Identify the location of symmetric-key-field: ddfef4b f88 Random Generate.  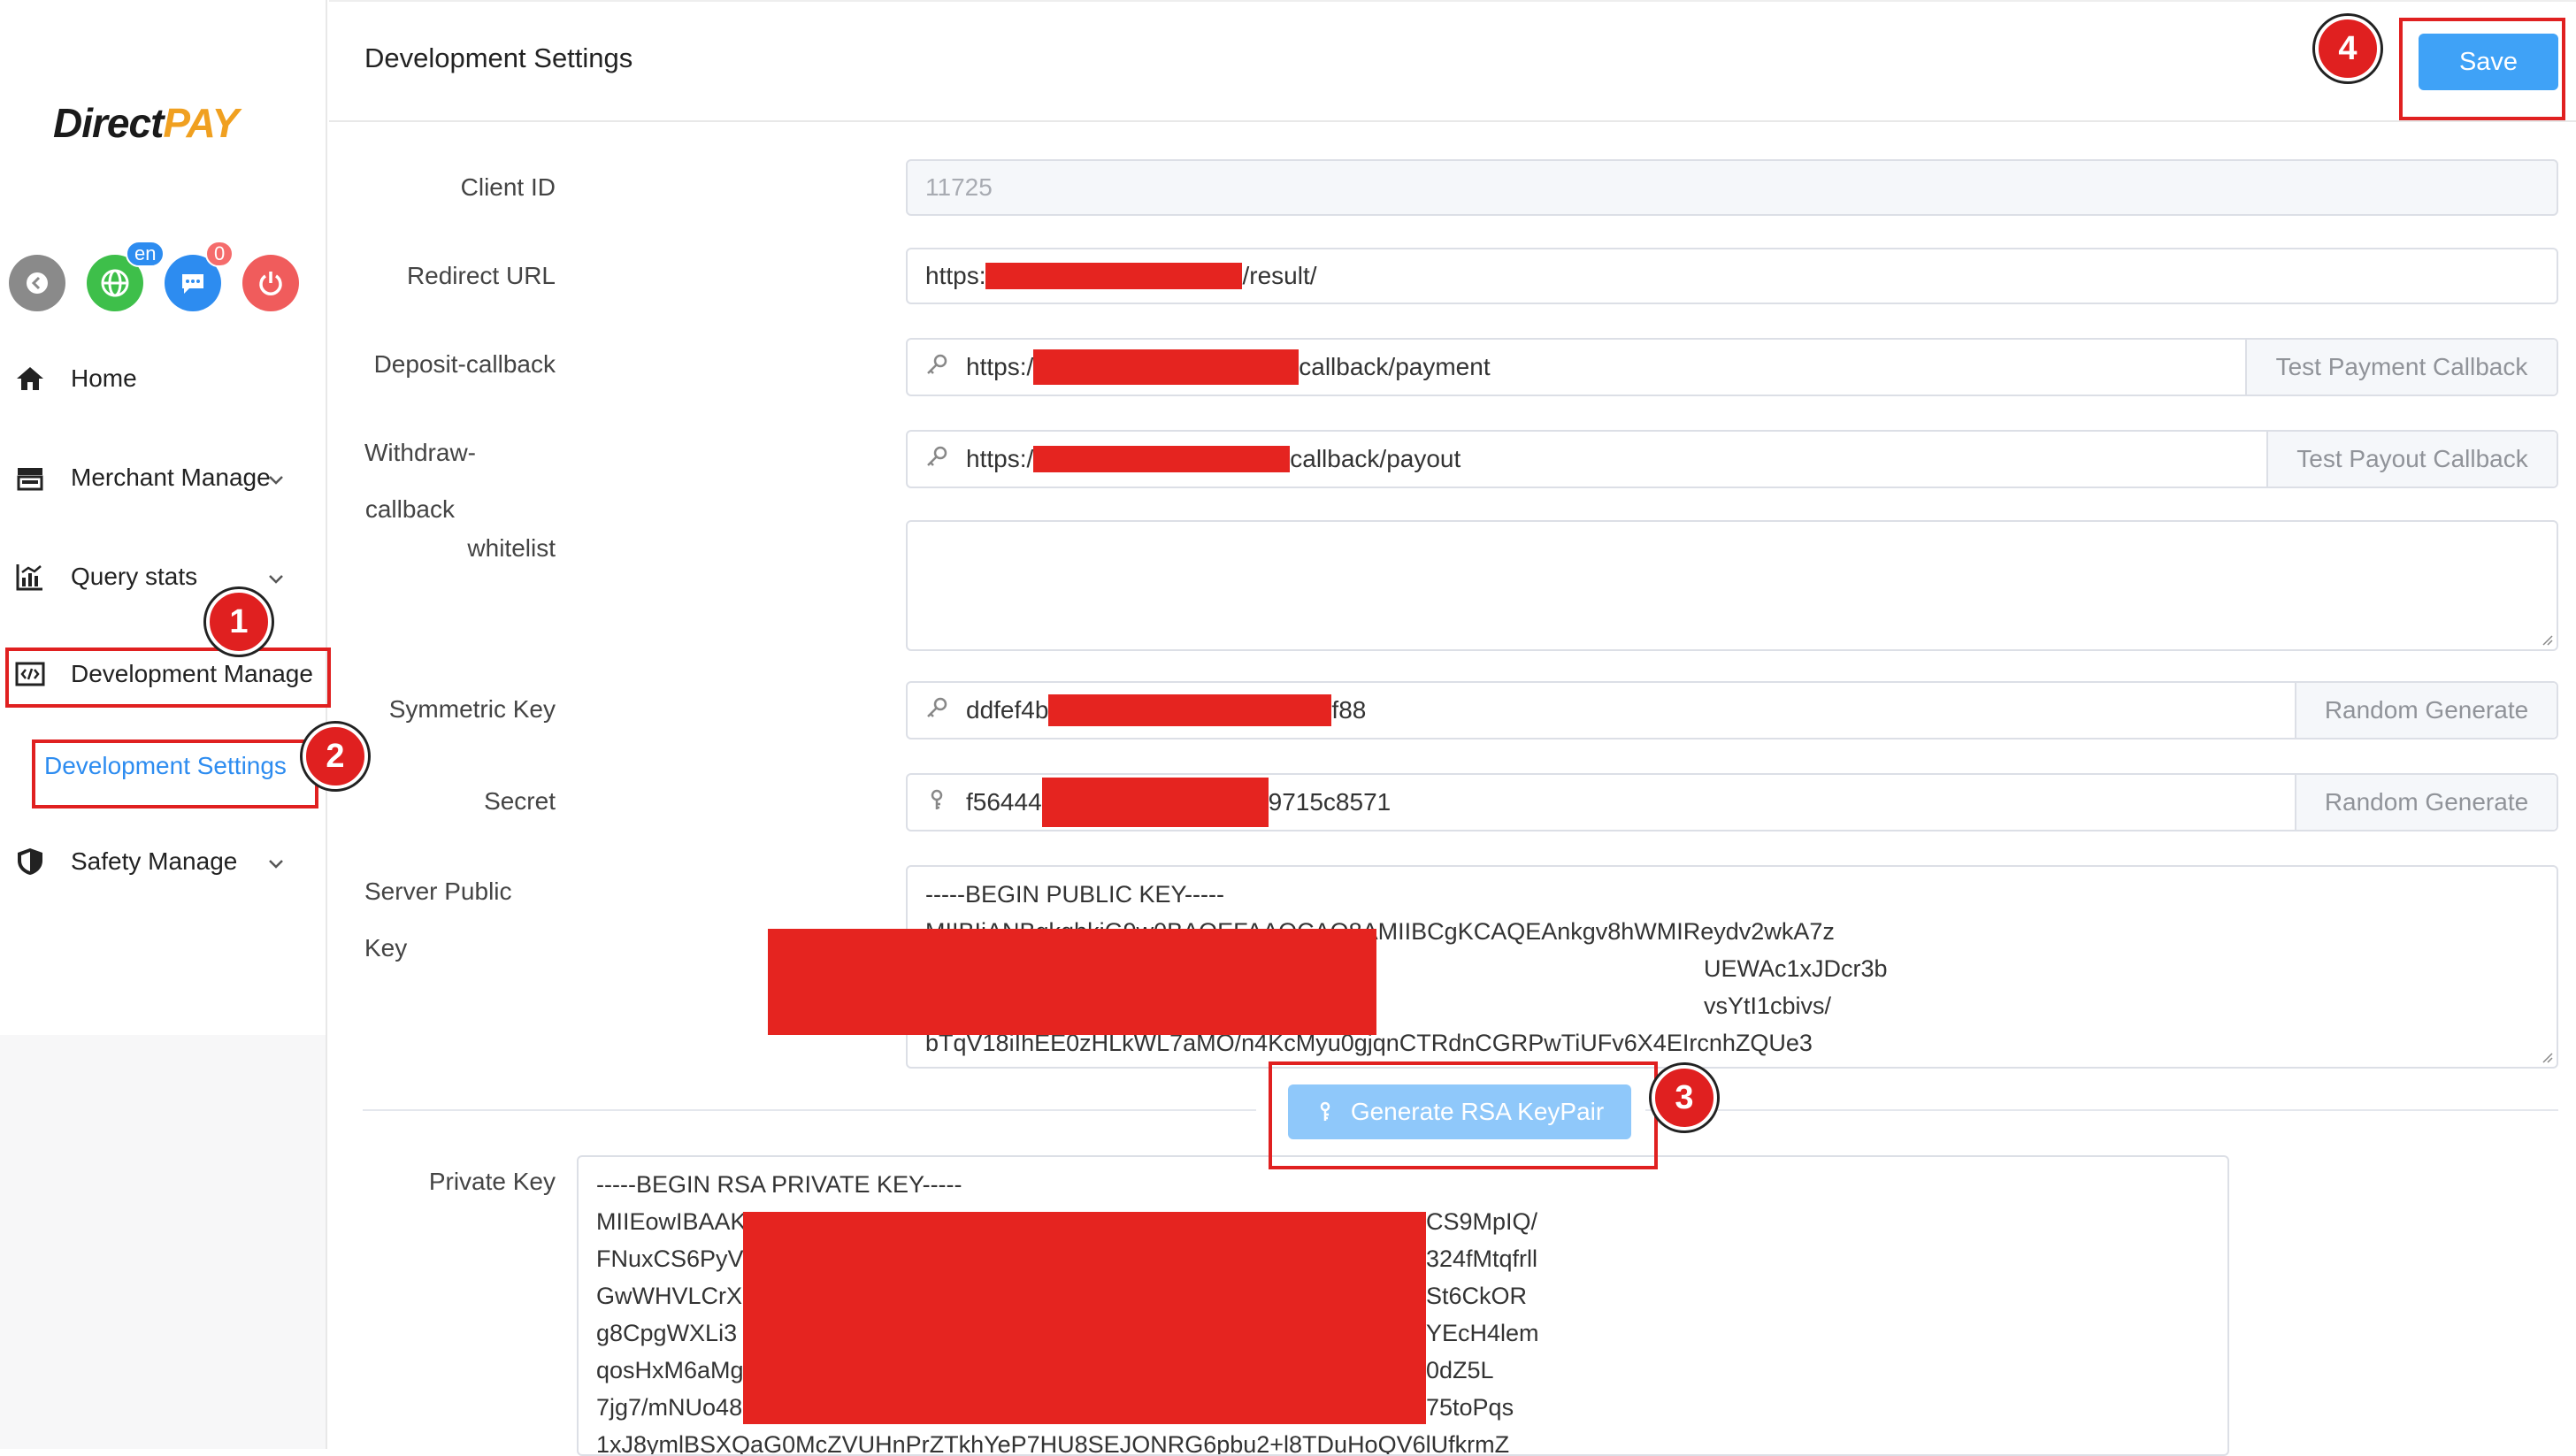
(1732, 710).